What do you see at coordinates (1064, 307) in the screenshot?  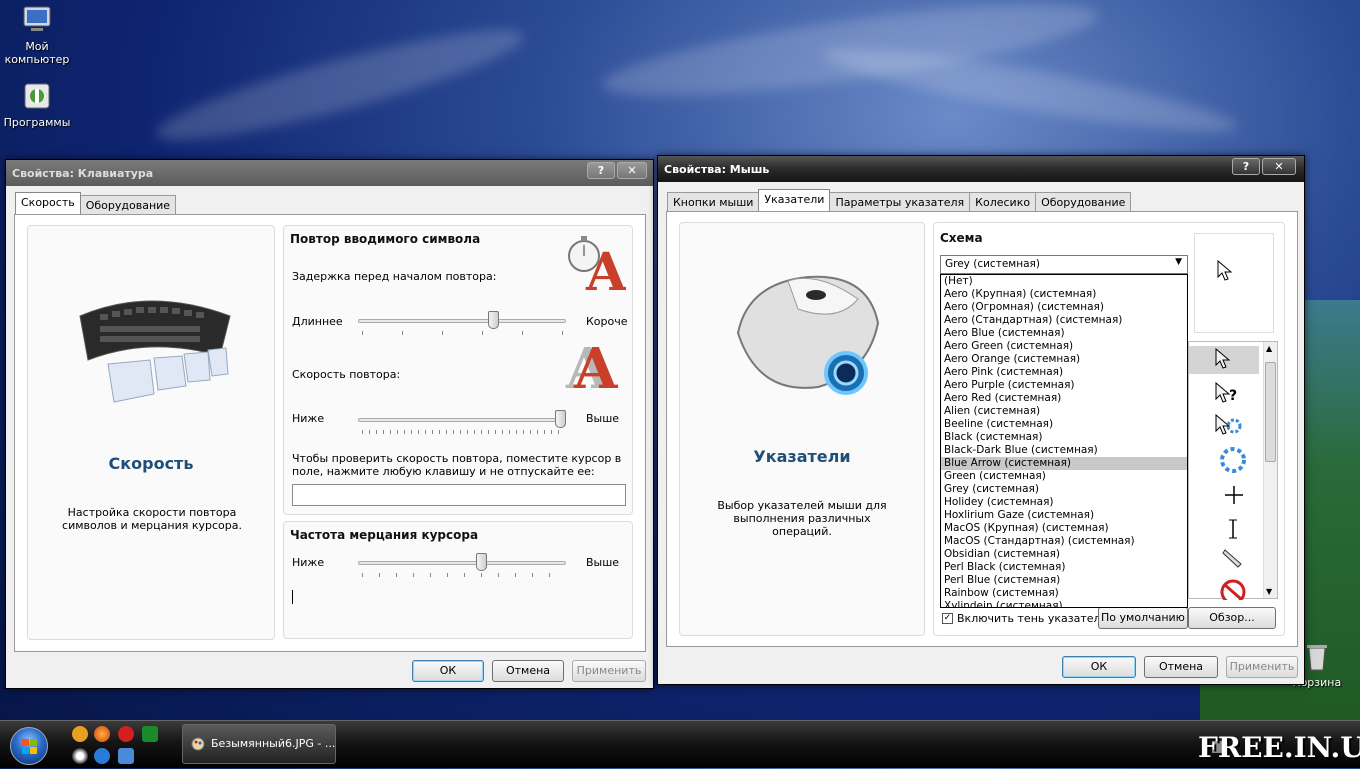 I see `scheme-option: Aero (Огромная) (системная)` at bounding box center [1064, 307].